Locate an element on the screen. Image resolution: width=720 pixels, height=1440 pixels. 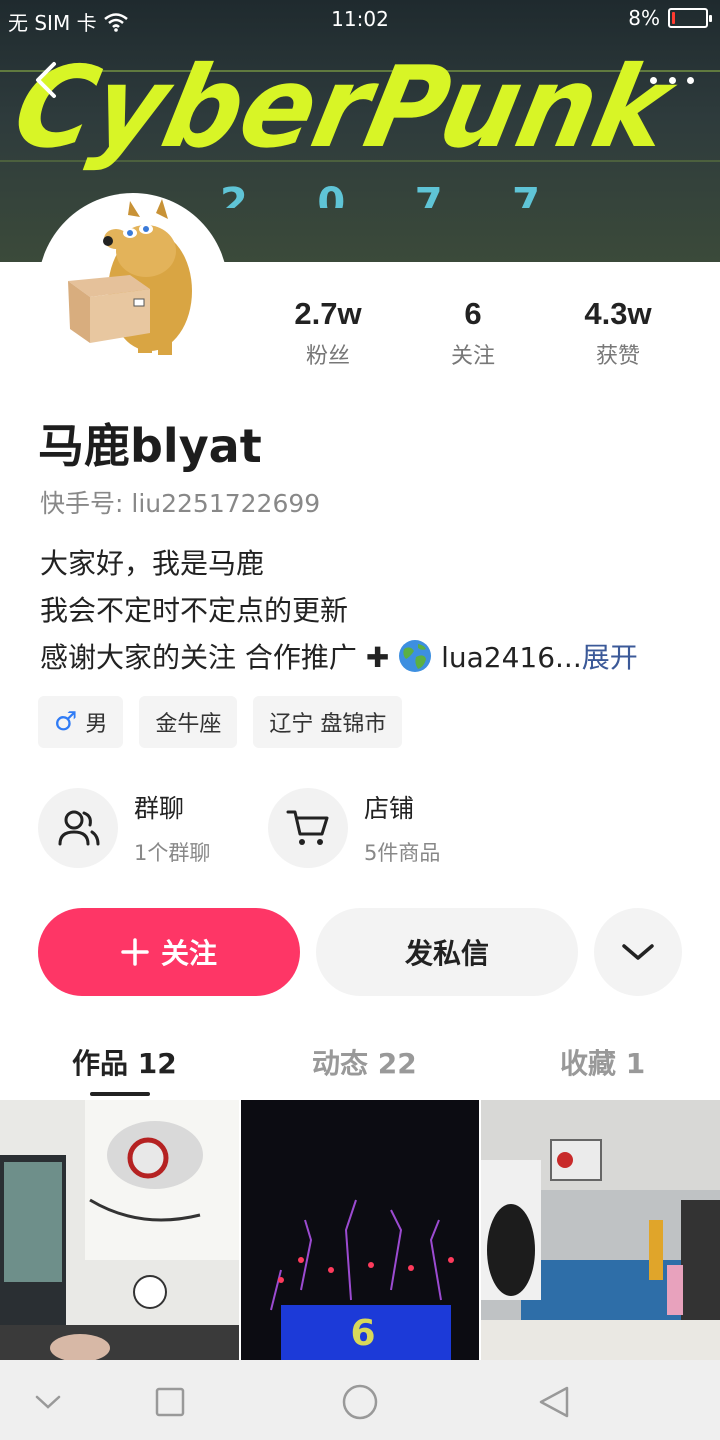
stat-followers: 2.7w 粉丝 is located at coordinates (328, 333).